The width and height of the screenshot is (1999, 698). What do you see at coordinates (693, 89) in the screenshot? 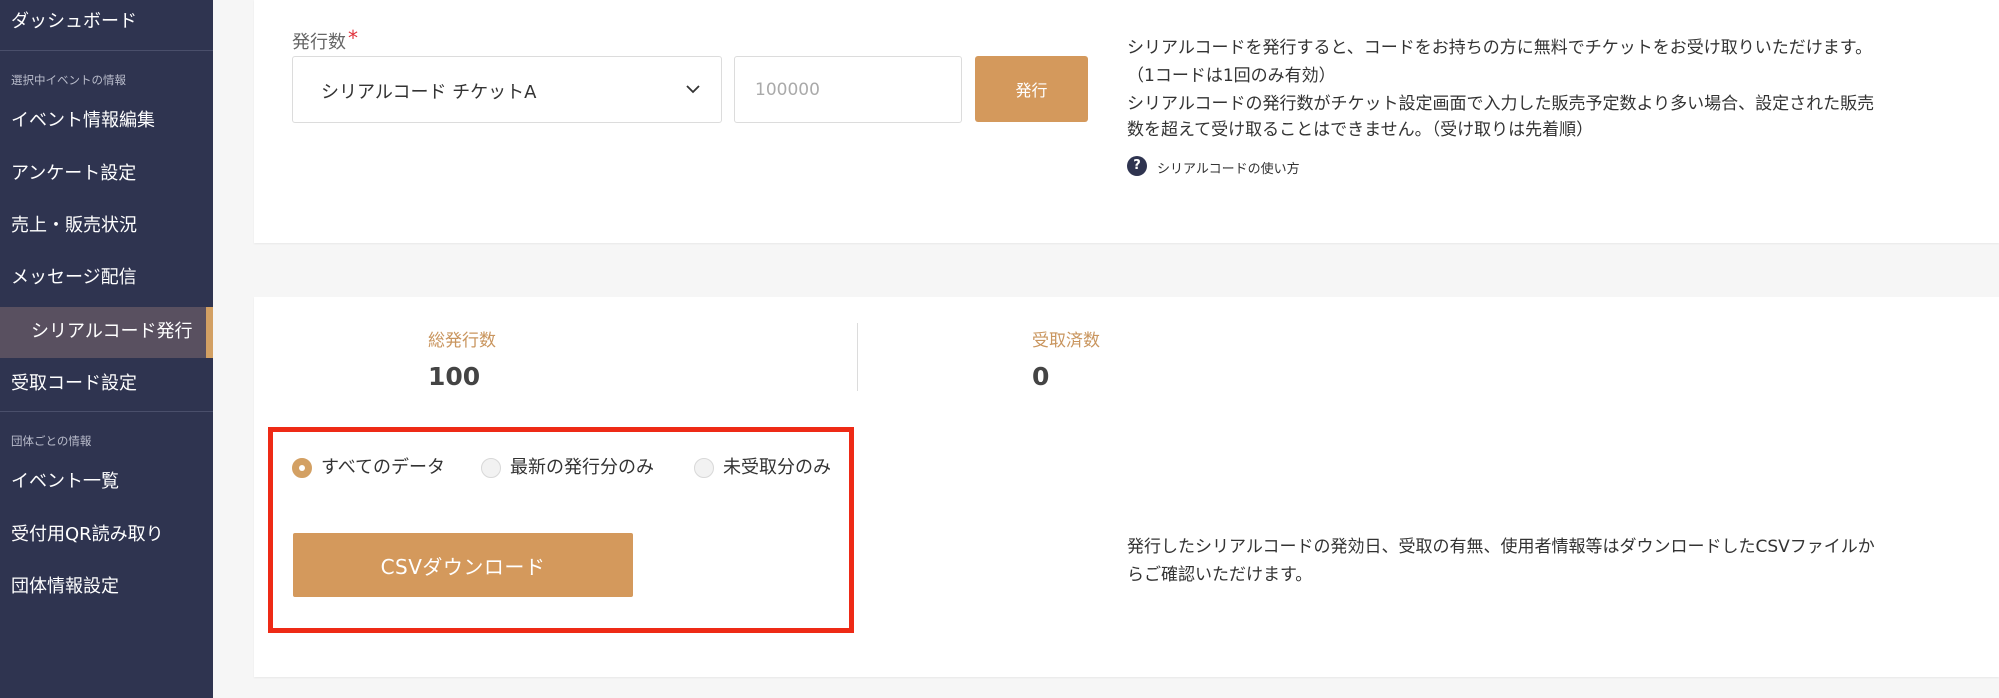
I see `chevron-down-icon` at bounding box center [693, 89].